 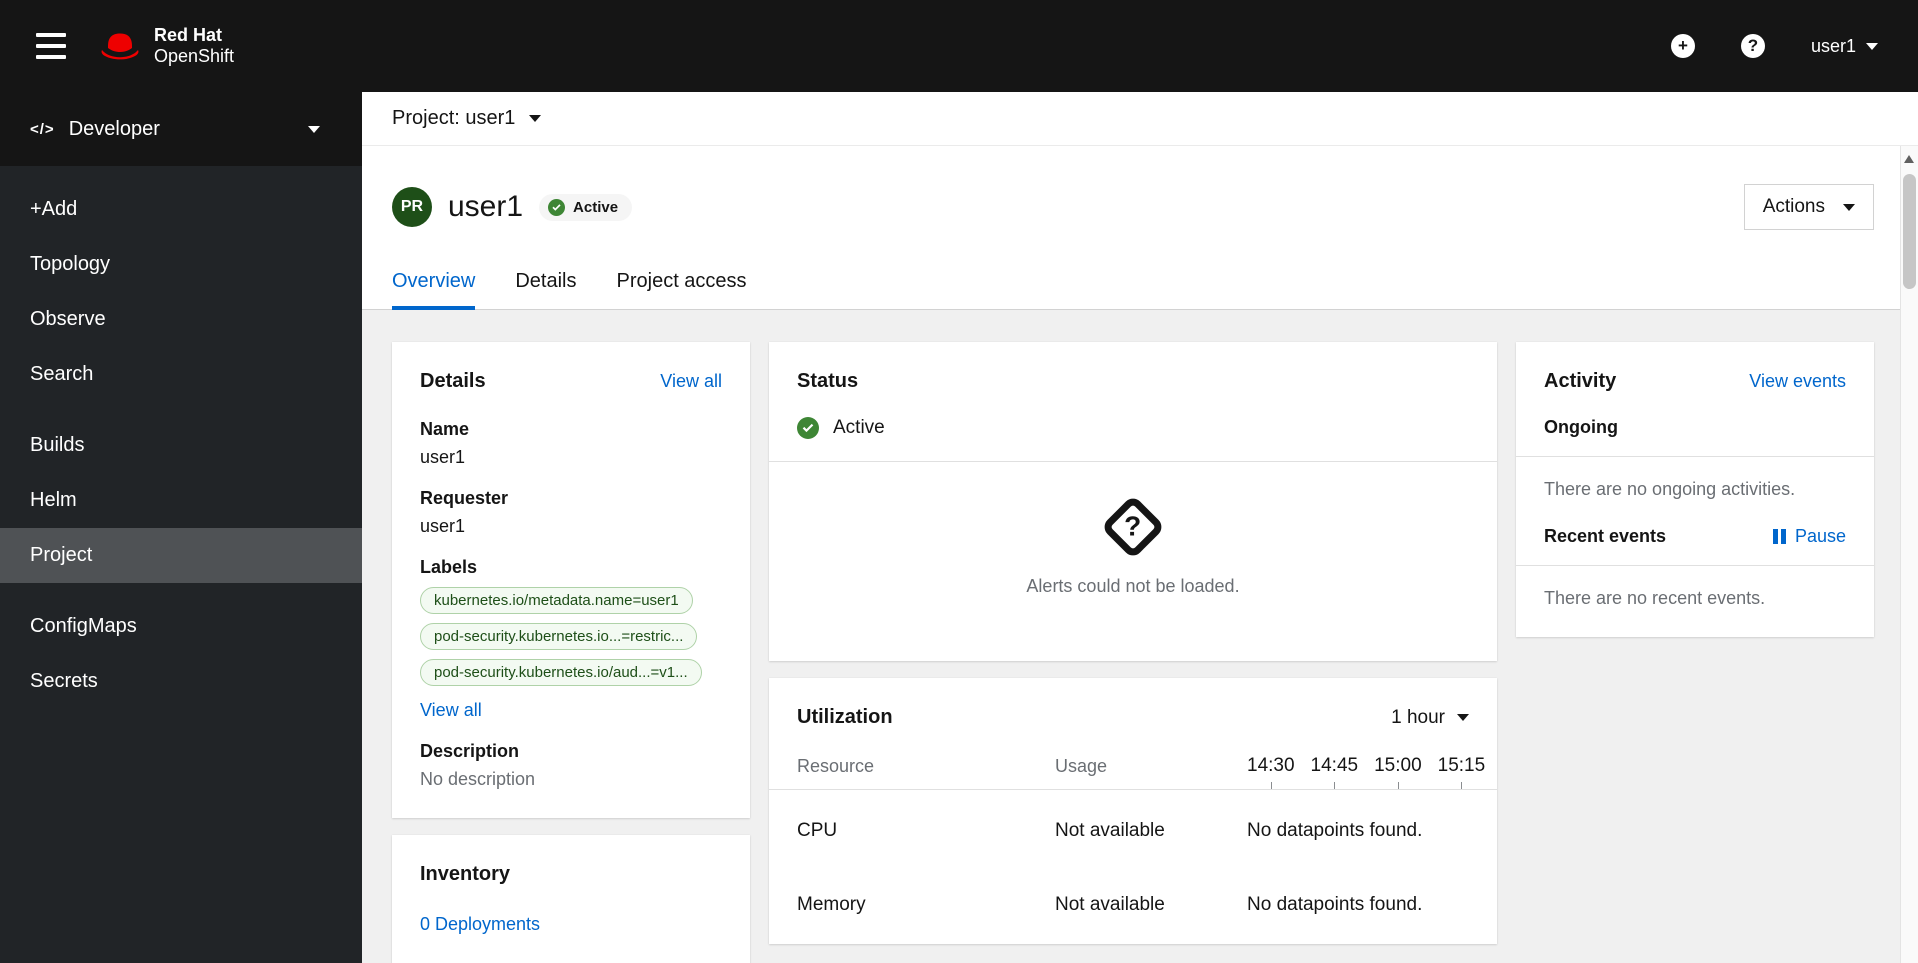 What do you see at coordinates (596, 207) in the screenshot?
I see `status-badge-label: Active` at bounding box center [596, 207].